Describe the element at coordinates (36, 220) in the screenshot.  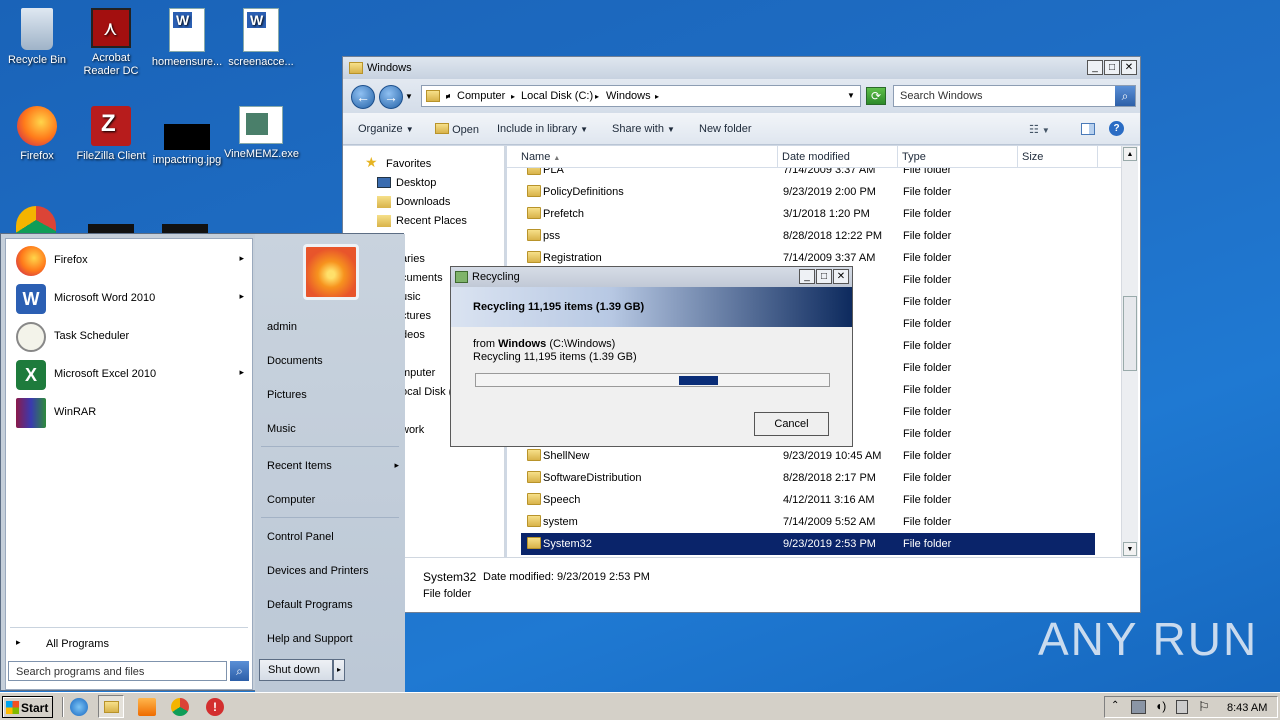
I see `chrome-desktop-icon` at that location.